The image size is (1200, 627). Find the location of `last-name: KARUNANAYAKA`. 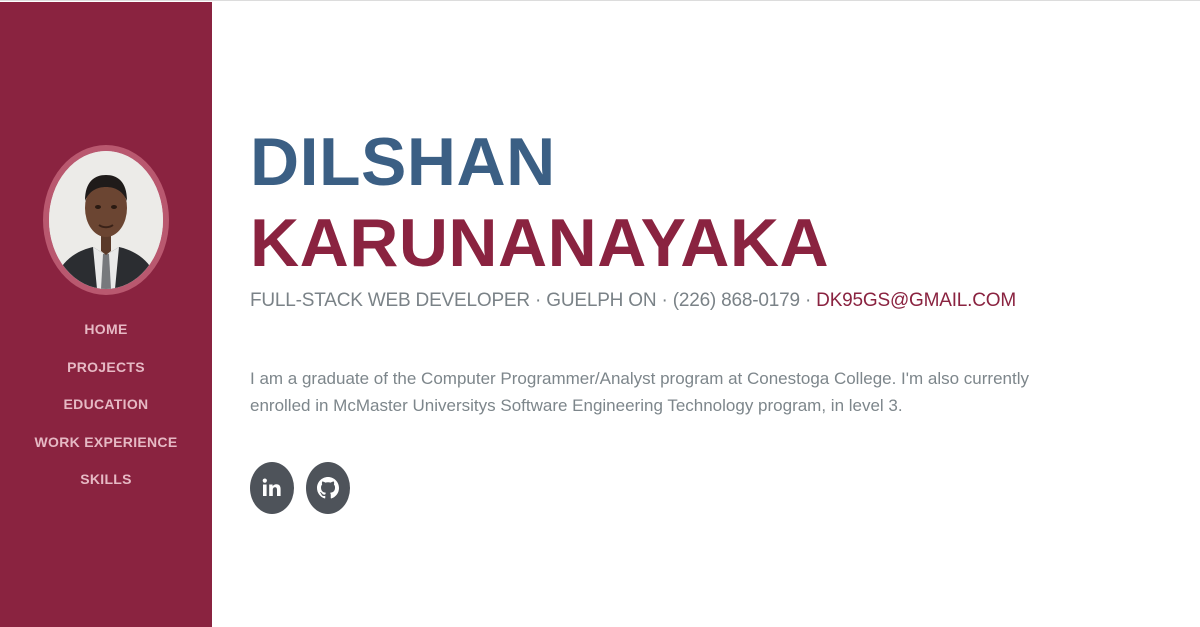

last-name: KARUNANAYAKA is located at coordinates (540, 243).